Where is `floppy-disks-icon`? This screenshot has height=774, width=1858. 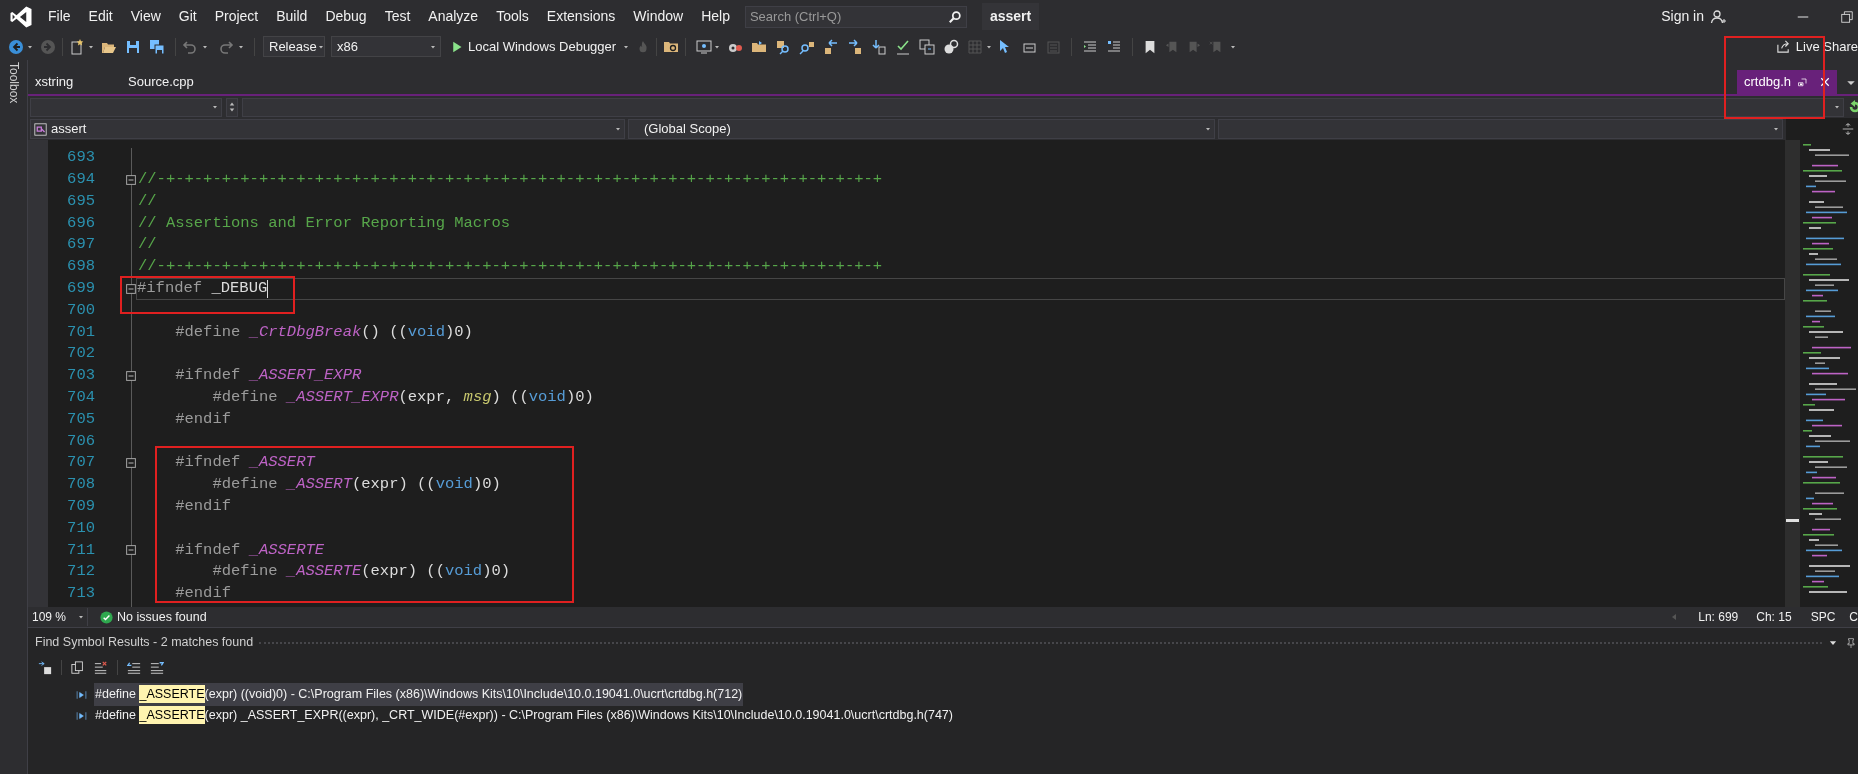
floppy-disks-icon is located at coordinates (157, 46).